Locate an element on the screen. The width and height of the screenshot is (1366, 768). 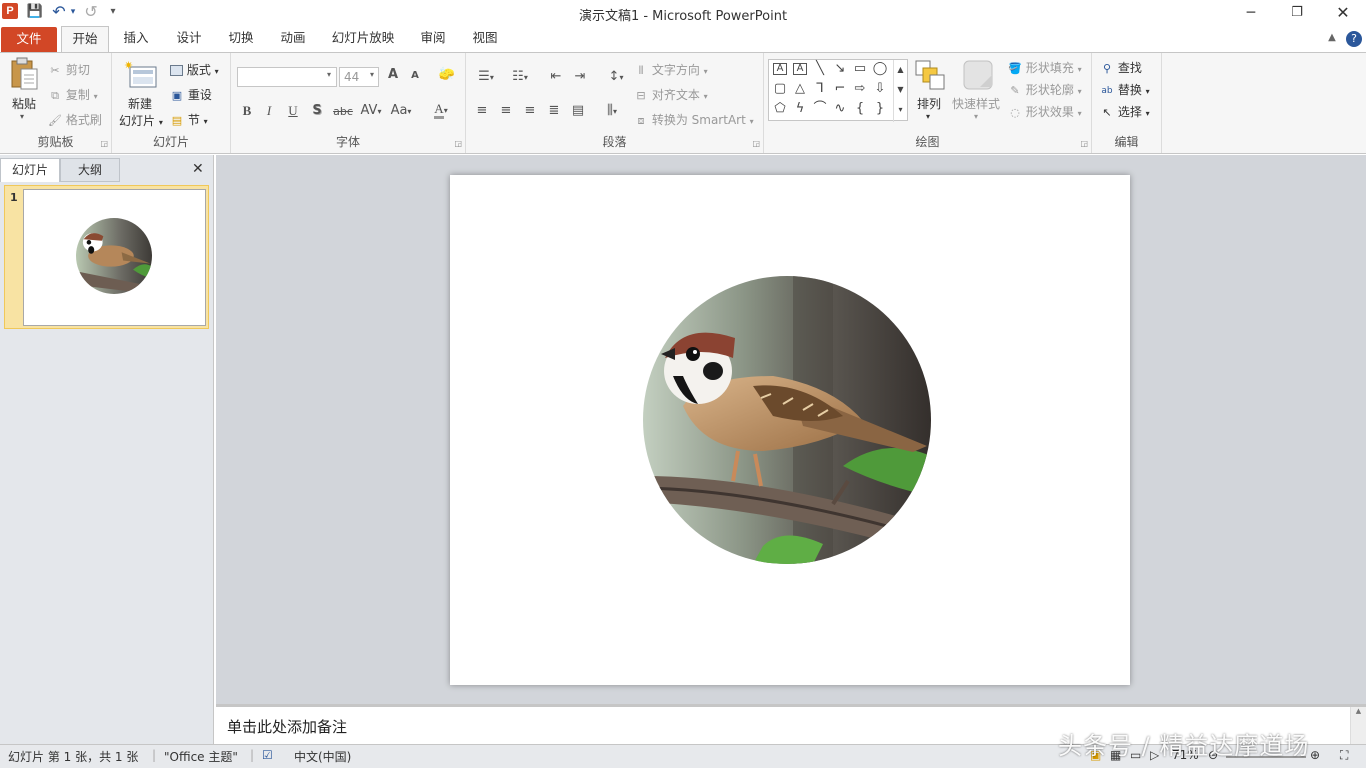
tab-design: 设计 is located at coordinates (189, 39).